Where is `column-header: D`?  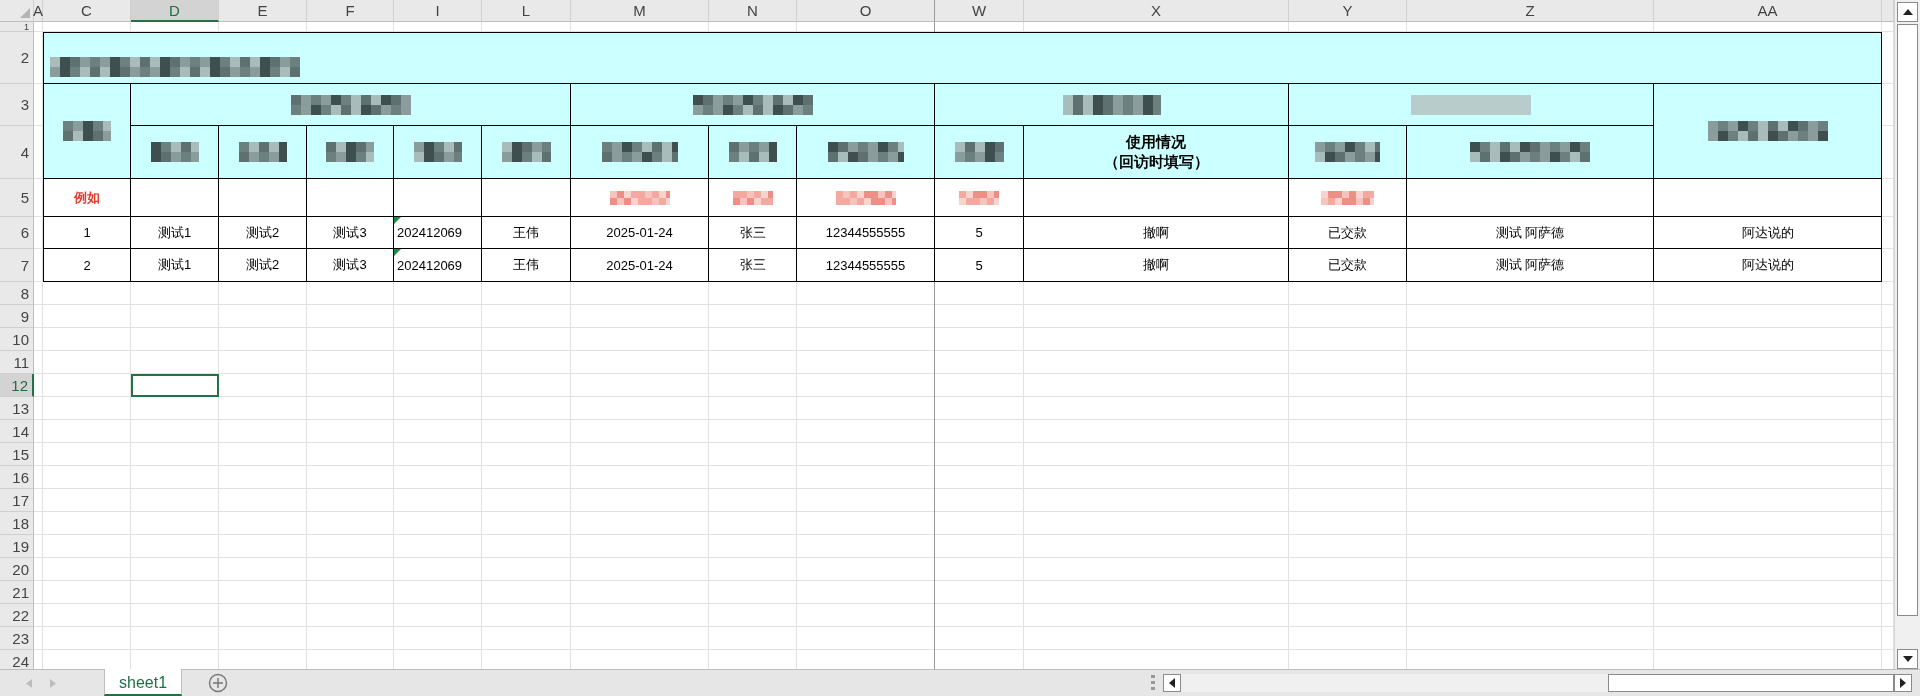 column-header: D is located at coordinates (175, 11).